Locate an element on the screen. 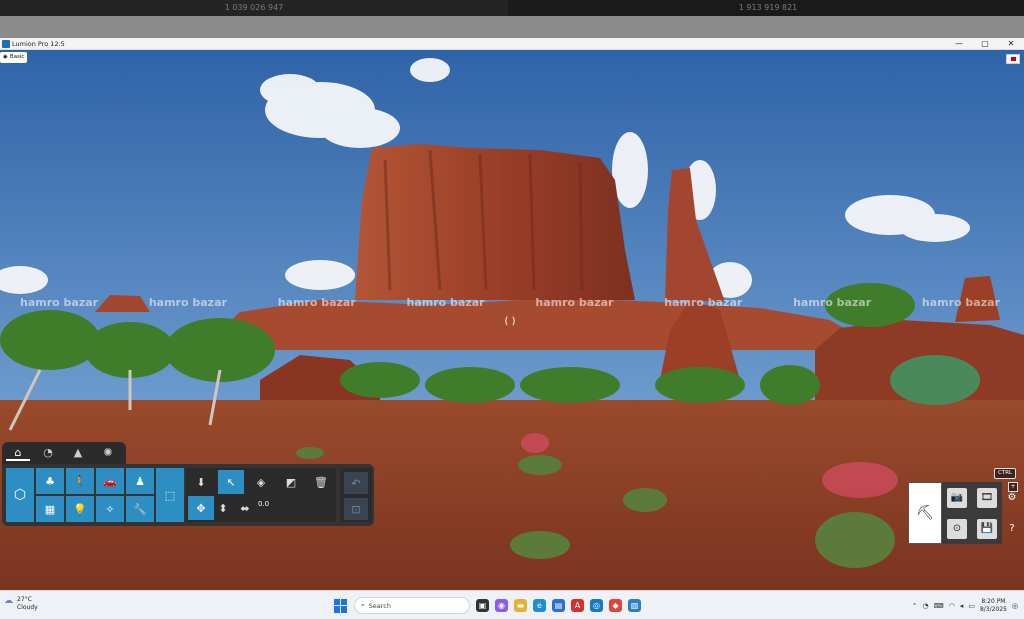  landscape-icon: ▲ is located at coordinates (78, 453).